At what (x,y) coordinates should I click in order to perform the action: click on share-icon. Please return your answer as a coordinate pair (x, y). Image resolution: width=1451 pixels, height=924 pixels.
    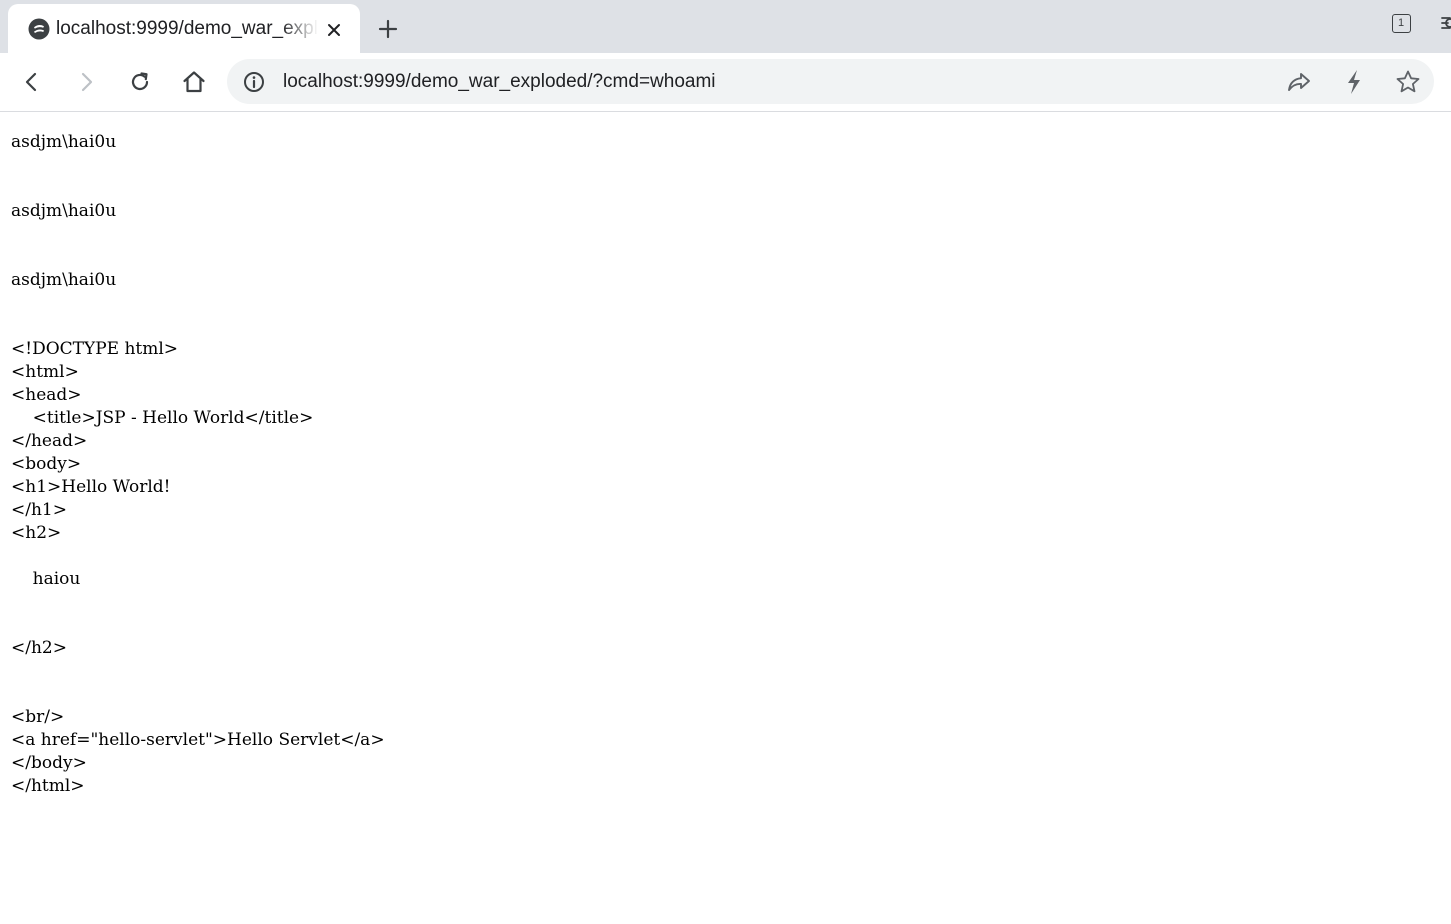
    Looking at the image, I should click on (1299, 82).